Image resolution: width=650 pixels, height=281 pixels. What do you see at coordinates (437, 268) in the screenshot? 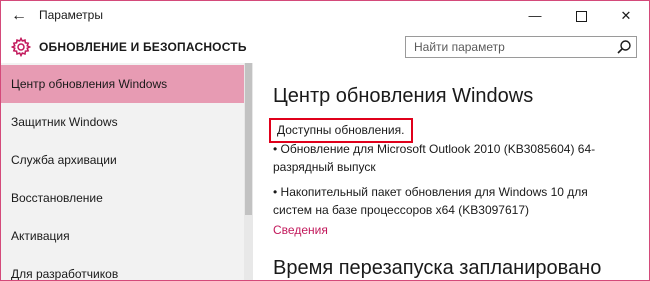
I see `restart-scheduled-title: Время перезапуска запланировано` at bounding box center [437, 268].